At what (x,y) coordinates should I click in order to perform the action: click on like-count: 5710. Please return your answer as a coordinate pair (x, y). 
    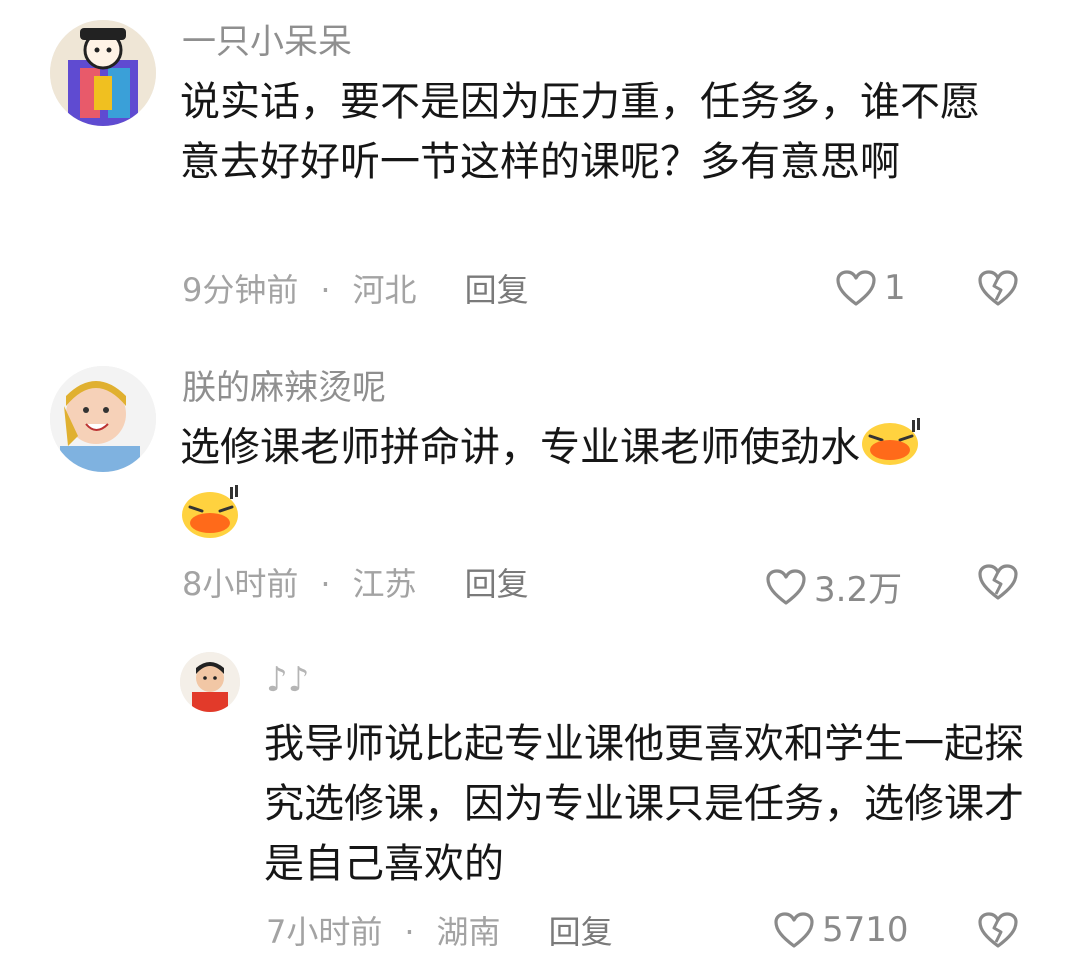
    Looking at the image, I should click on (865, 930).